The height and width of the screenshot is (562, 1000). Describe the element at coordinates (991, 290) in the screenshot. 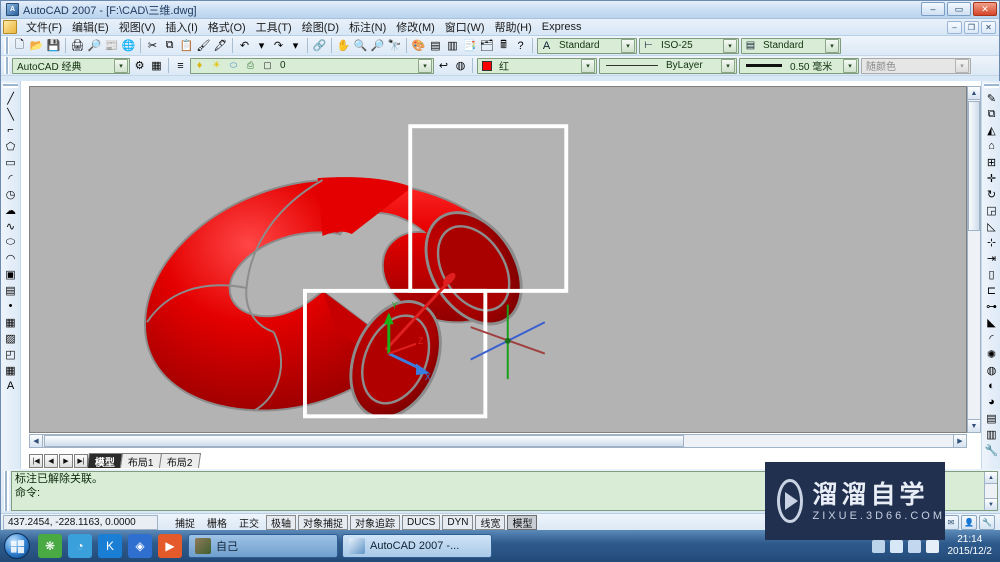

I see `break-icon: ⊏` at that location.